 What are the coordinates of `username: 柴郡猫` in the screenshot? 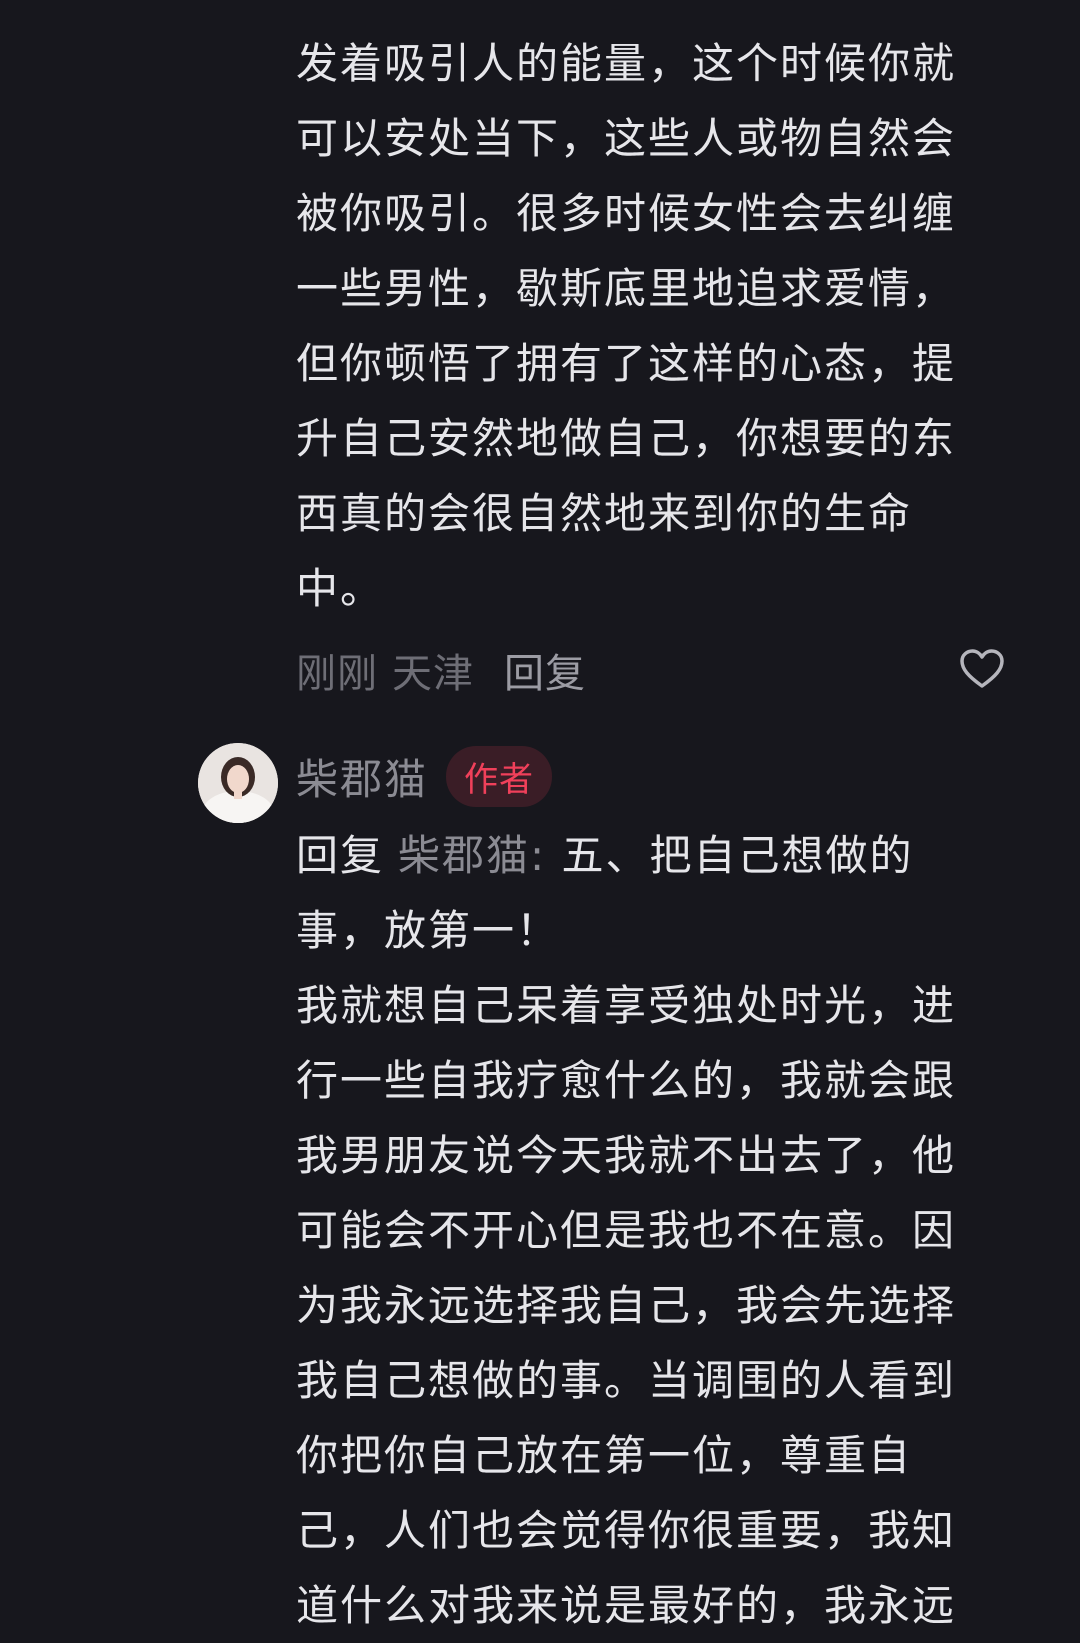 It's located at (362, 776).